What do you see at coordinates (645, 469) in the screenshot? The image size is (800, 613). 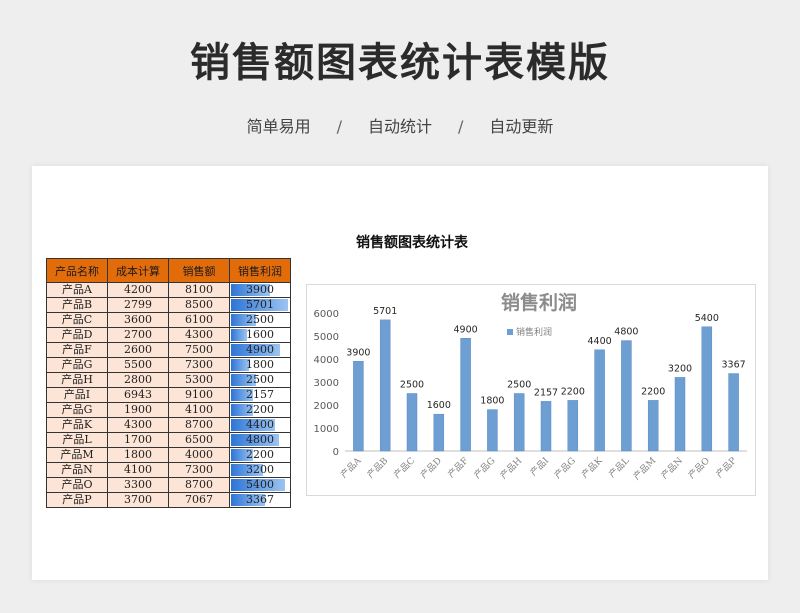 I see `category-label: 产品M` at bounding box center [645, 469].